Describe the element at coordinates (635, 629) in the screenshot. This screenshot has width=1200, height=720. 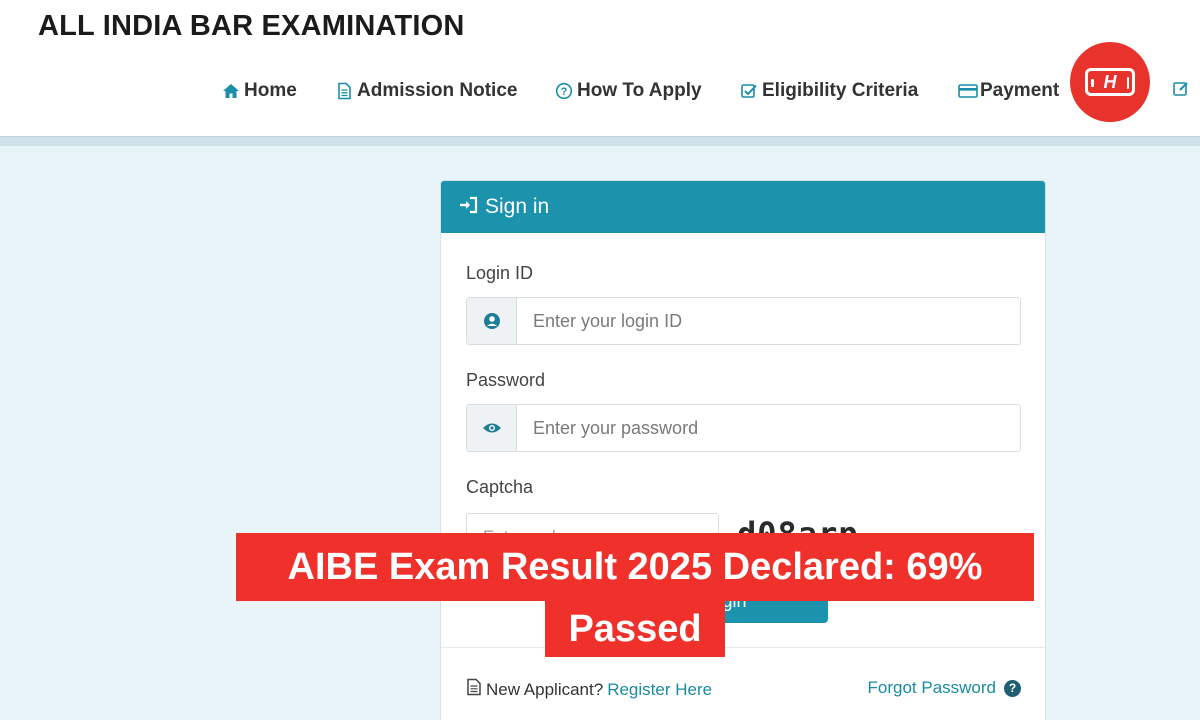
I see `headline-line-2: Passed` at that location.